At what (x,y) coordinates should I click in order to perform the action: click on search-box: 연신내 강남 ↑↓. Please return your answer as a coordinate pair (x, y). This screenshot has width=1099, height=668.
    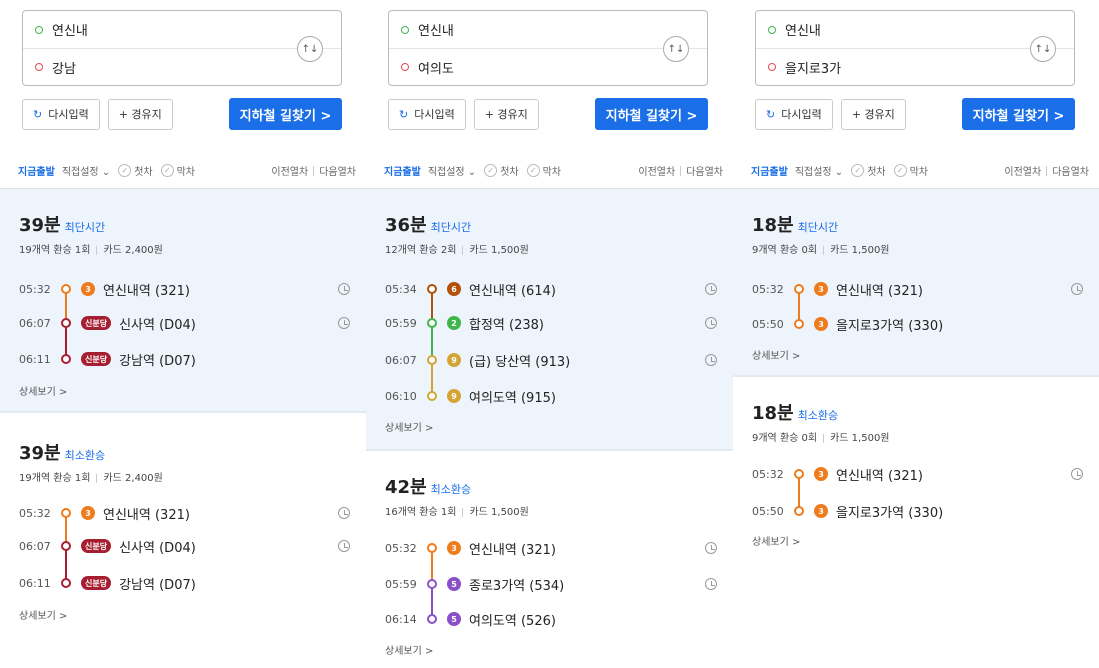
    Looking at the image, I should click on (182, 48).